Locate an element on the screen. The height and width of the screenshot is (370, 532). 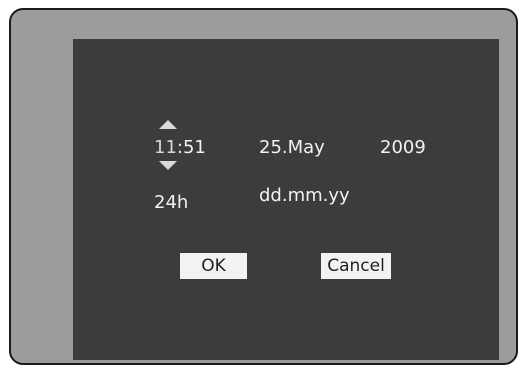
cancel-button: Cancel is located at coordinates (356, 266).